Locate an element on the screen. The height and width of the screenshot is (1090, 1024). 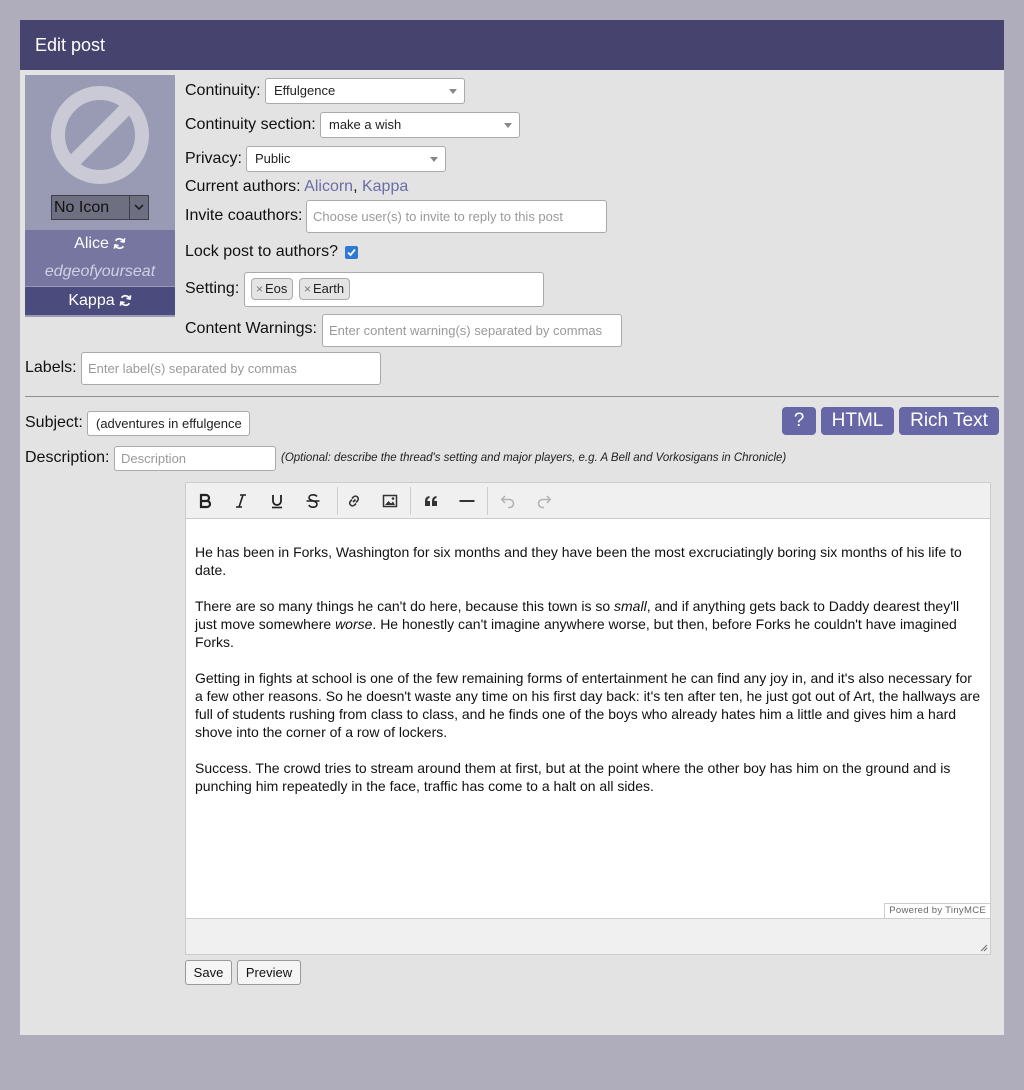
icon-select: No Icon is located at coordinates (100, 207).